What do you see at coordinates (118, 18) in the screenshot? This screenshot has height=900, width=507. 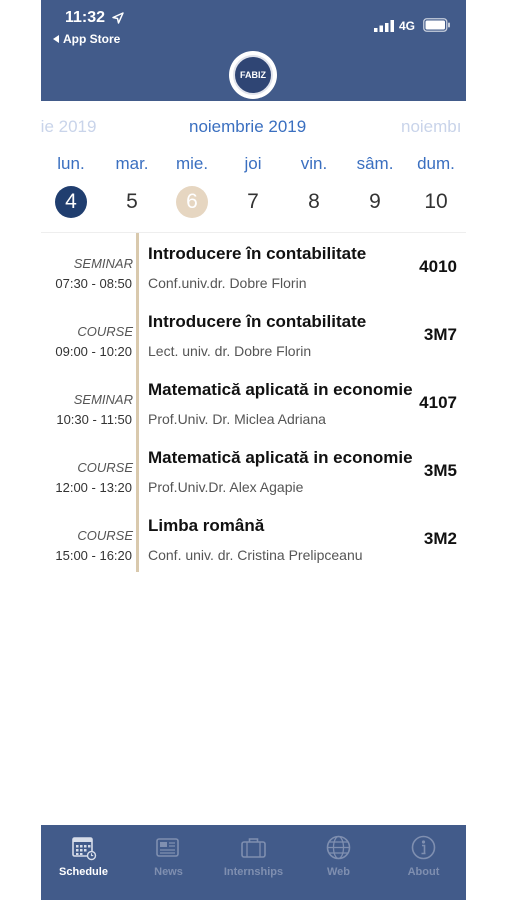 I see `location-arrow-icon` at bounding box center [118, 18].